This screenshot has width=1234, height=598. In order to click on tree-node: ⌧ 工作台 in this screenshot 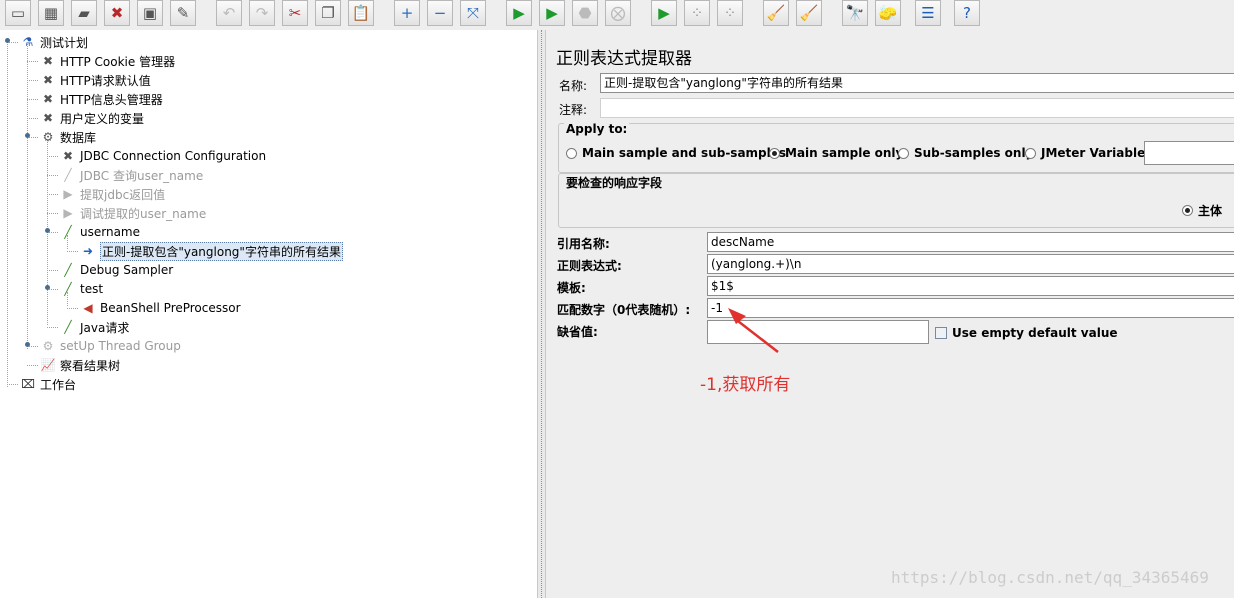, I will do `click(48, 384)`.